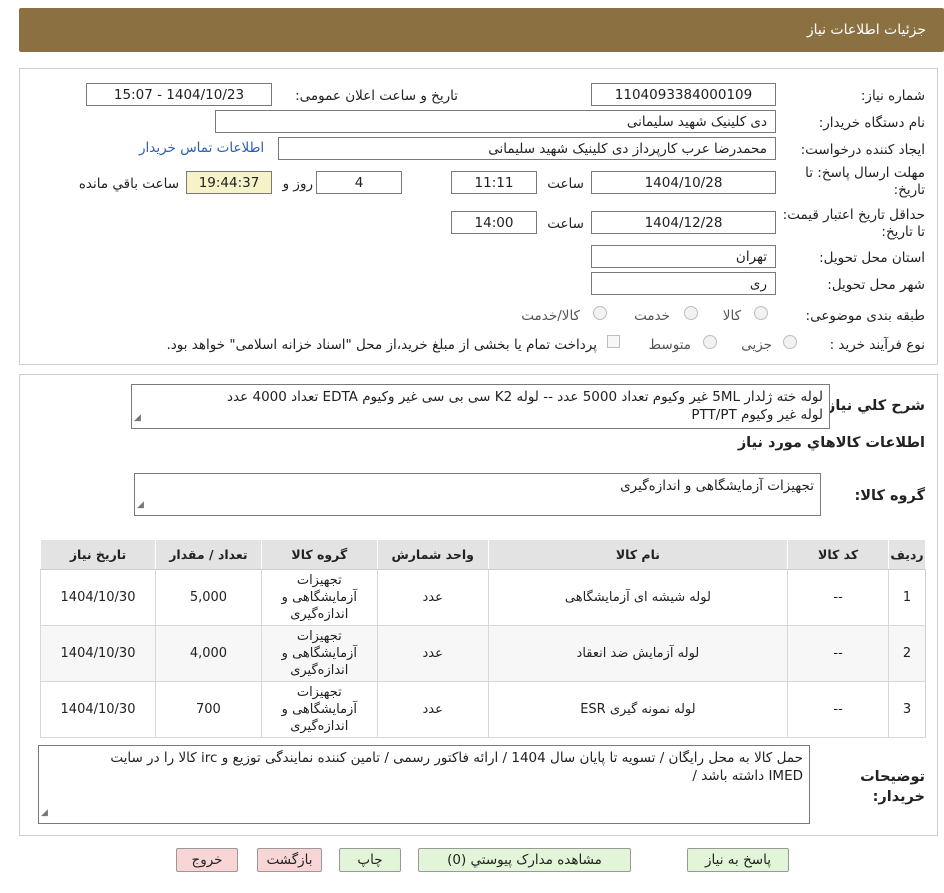 This screenshot has width=944, height=893. I want to click on cell-name: لوله نمونه گیری ESR, so click(637, 709).